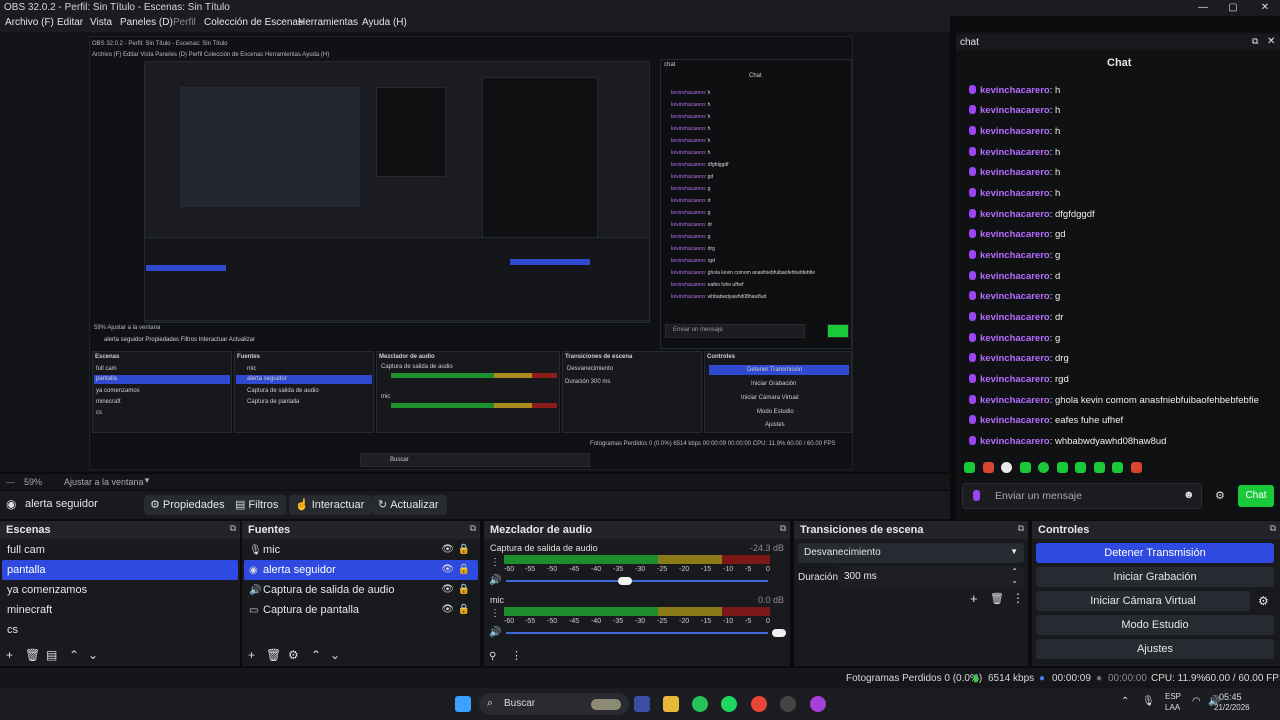 This screenshot has height=720, width=1280. What do you see at coordinates (328, 22) in the screenshot?
I see `menu-herramientas: Herramientas` at bounding box center [328, 22].